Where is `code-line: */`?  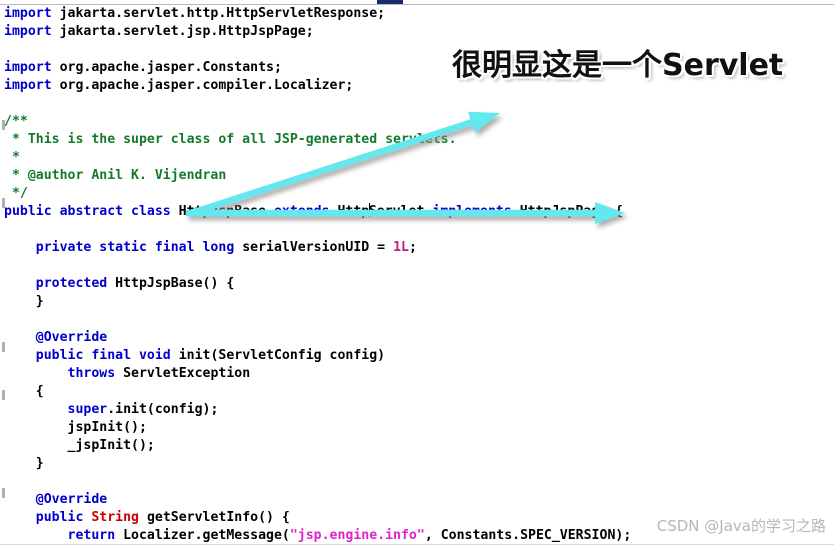 code-line: */ is located at coordinates (417, 194).